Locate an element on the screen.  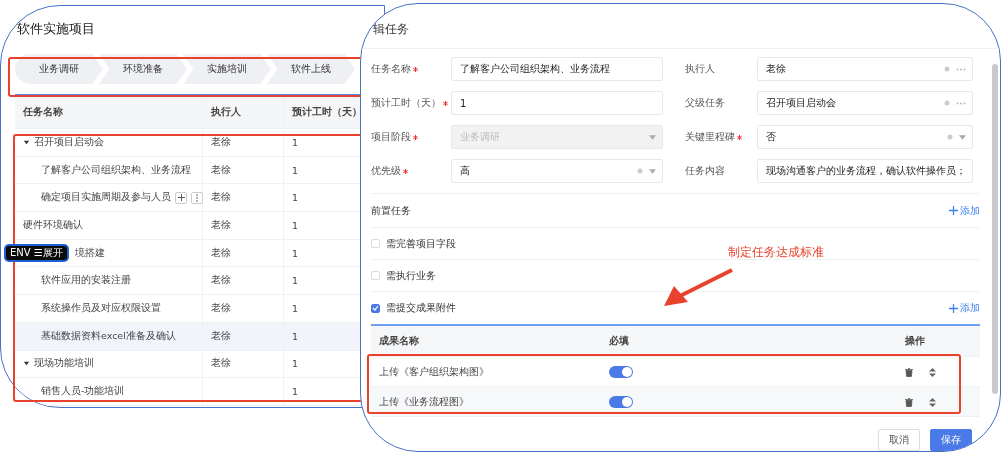
input-field: 现场沟通客户的业务流程，确认软件操作员； is located at coordinates (865, 171).